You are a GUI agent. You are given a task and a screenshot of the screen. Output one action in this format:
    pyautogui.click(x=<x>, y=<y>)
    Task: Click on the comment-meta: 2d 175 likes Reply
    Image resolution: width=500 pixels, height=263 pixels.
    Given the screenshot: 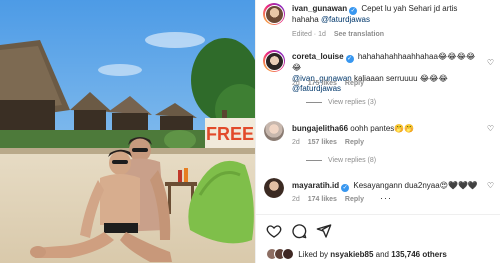 What is the action you would take?
    pyautogui.click(x=328, y=84)
    